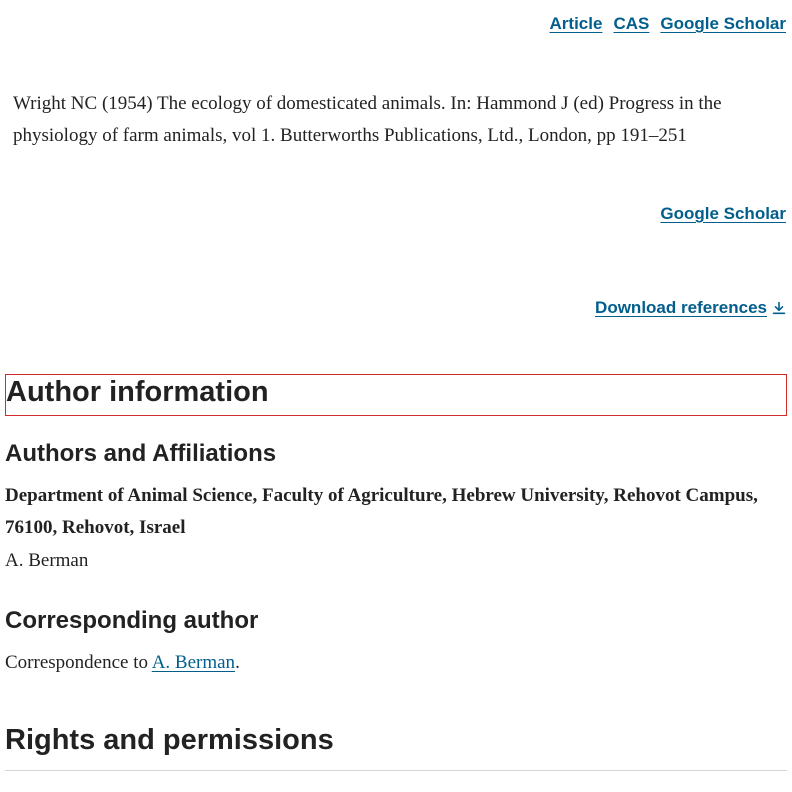 The height and width of the screenshot is (792, 792). I want to click on rights-permissions-heading: Rights and permissions, so click(169, 740).